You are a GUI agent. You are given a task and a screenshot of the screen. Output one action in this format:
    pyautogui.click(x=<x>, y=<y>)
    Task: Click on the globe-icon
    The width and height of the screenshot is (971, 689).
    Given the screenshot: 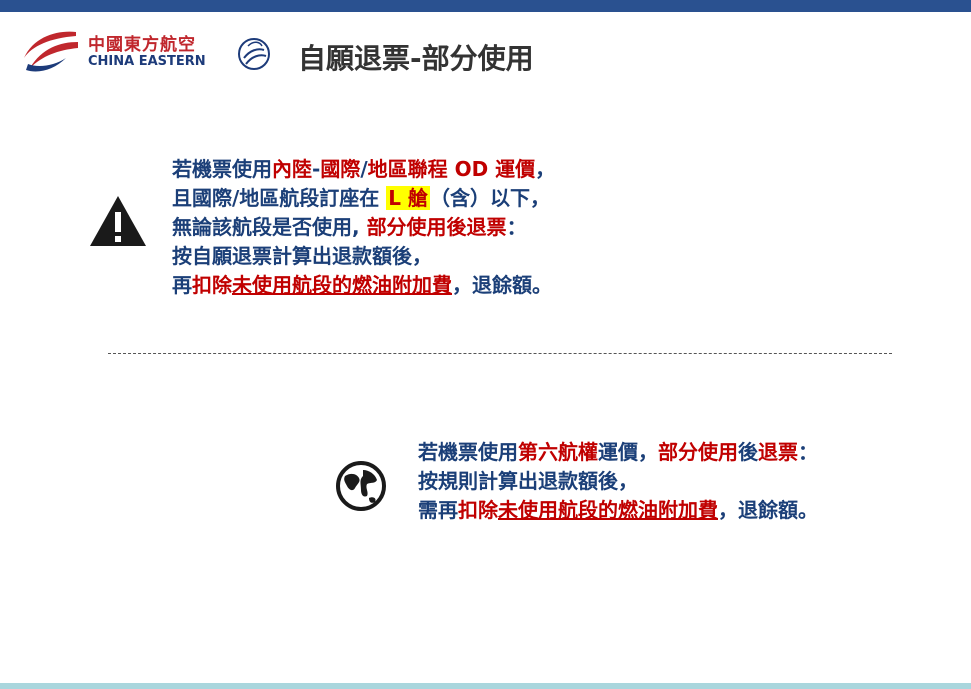 What is the action you would take?
    pyautogui.click(x=361, y=486)
    